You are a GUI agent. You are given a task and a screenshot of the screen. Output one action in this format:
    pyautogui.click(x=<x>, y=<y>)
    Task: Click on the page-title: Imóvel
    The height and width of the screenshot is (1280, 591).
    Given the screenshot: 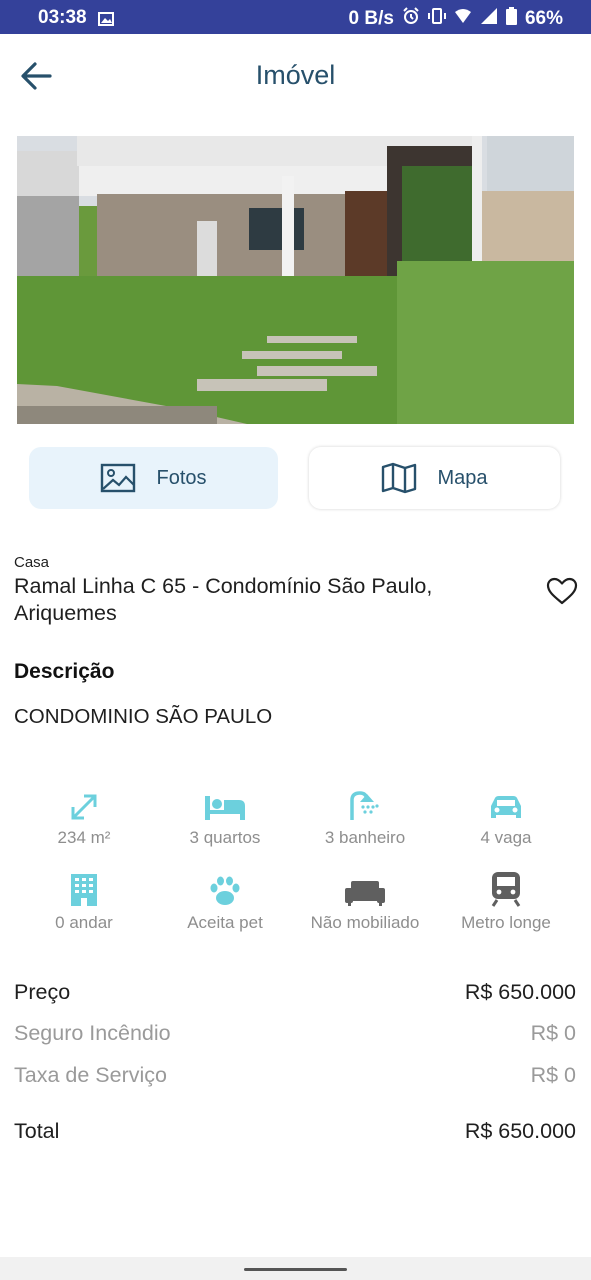 What is the action you would take?
    pyautogui.click(x=295, y=75)
    